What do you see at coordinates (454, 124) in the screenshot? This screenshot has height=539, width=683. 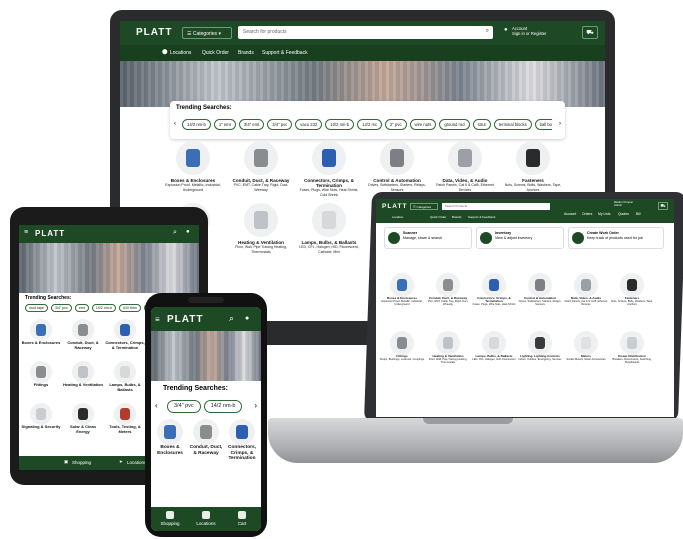 I see `trending-chip: ground rod` at bounding box center [454, 124].